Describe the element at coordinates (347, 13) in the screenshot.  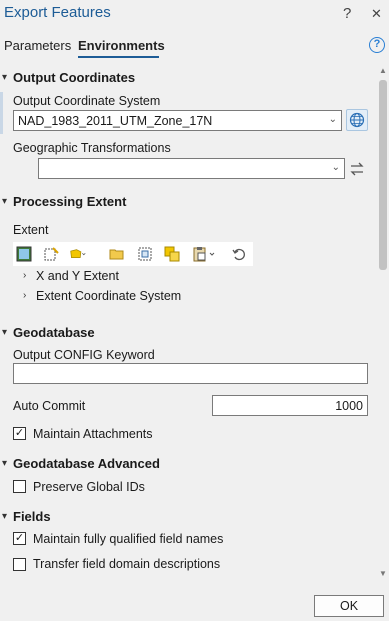
I see `help-button: ?` at that location.